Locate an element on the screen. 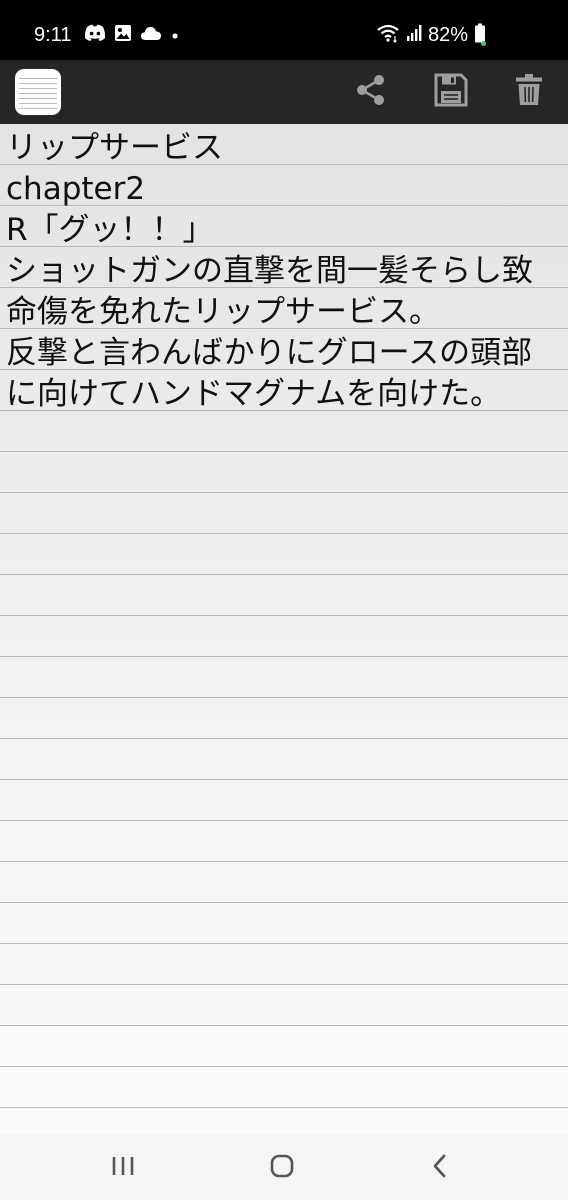 Image resolution: width=568 pixels, height=1200 pixels. wifi-icon is located at coordinates (388, 35).